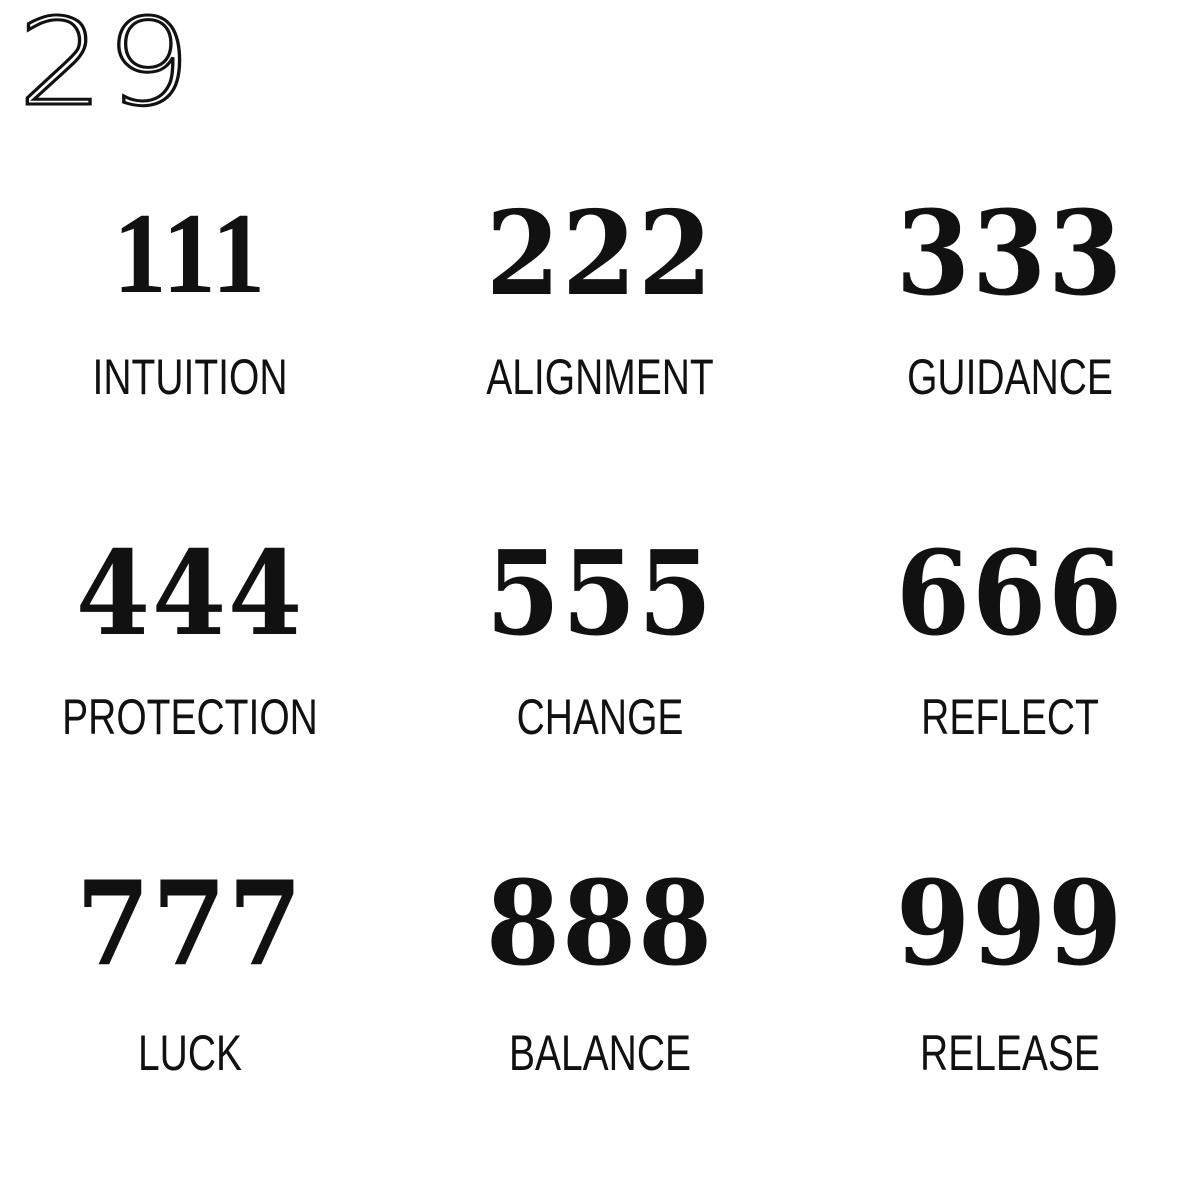 The image size is (1200, 1200). I want to click on grid-cell-999: 999 RELEASE, so click(1005, 972).